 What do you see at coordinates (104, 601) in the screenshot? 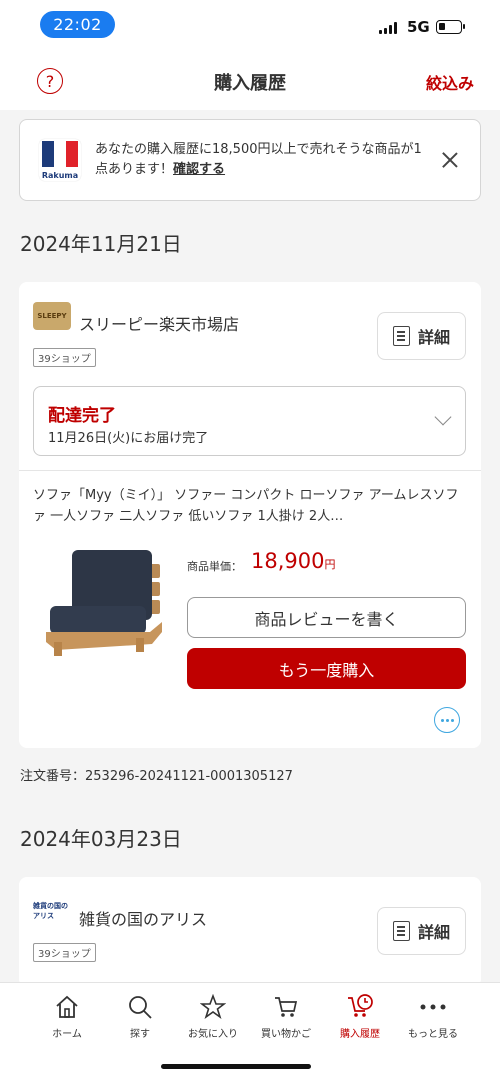
I see `product-image` at bounding box center [104, 601].